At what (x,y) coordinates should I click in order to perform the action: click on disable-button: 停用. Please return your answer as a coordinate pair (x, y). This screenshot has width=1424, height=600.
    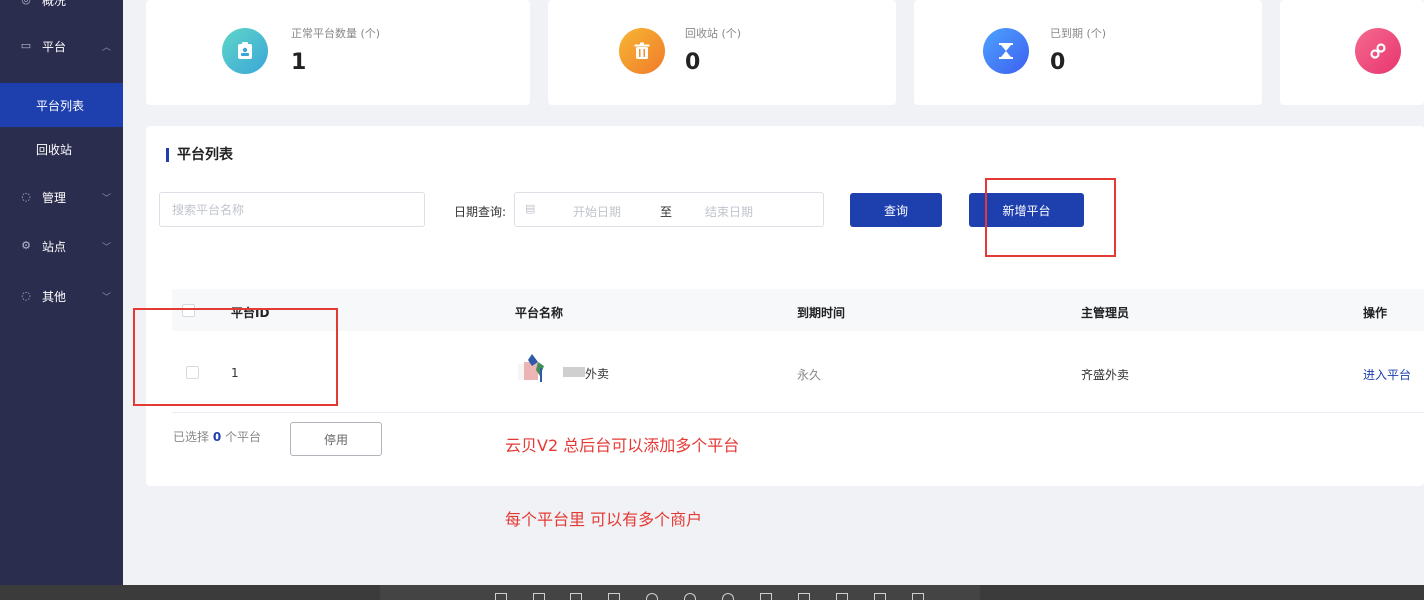
    Looking at the image, I should click on (336, 439).